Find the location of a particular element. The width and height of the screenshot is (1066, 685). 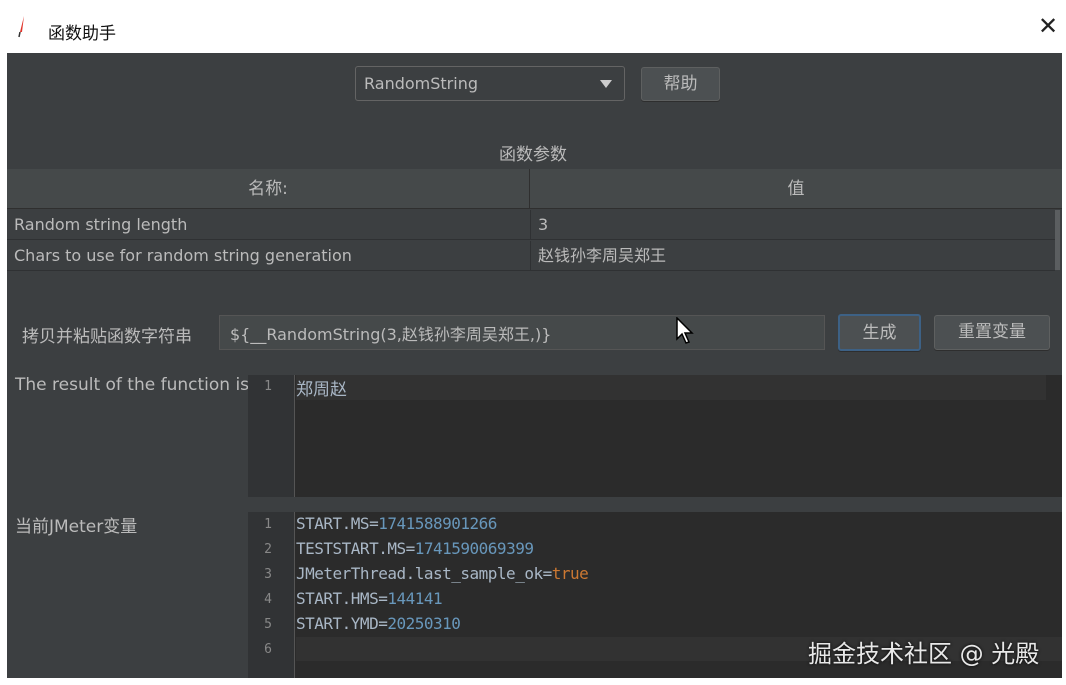

variable-key: JMeterThread.last_sample_ok= is located at coordinates (424, 573).